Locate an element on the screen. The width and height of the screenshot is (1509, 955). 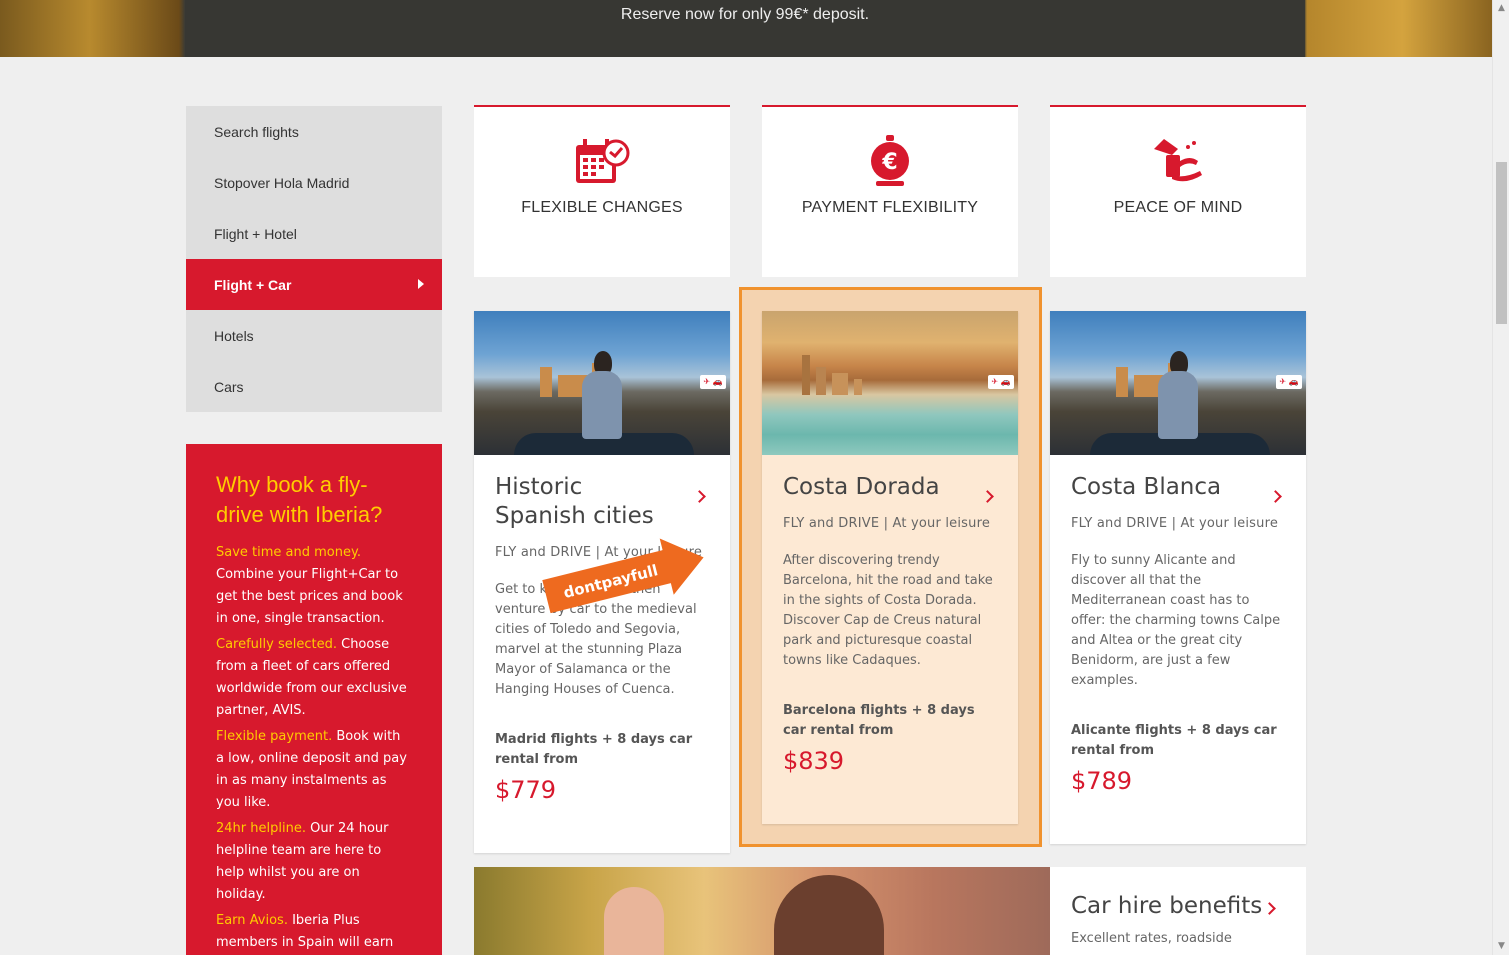
scroll-down-icon: ▼ is located at coordinates (1501, 946).